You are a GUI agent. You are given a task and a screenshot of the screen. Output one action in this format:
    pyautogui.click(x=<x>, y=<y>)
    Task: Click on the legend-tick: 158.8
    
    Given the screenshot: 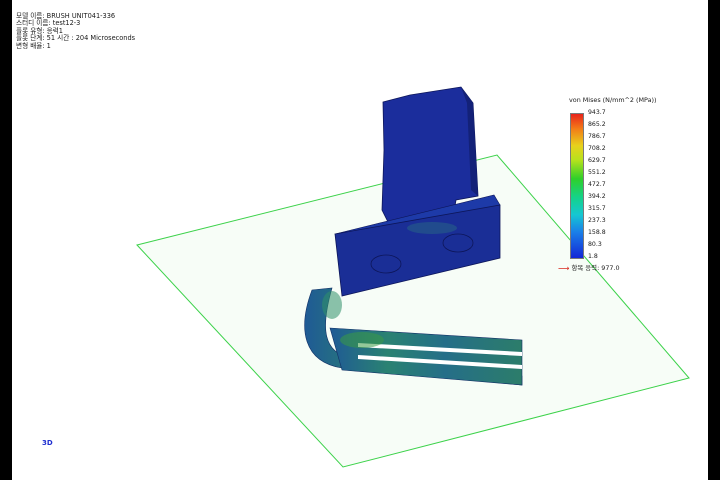 What is the action you would take?
    pyautogui.click(x=597, y=232)
    